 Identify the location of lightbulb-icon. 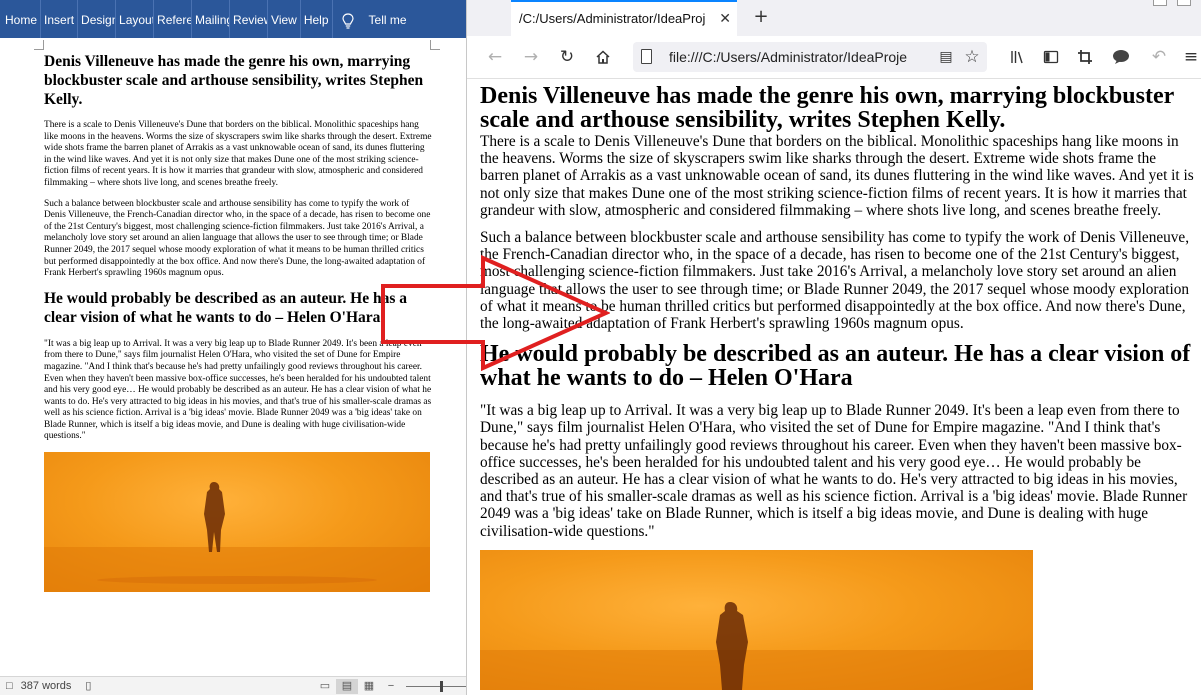
(348, 19).